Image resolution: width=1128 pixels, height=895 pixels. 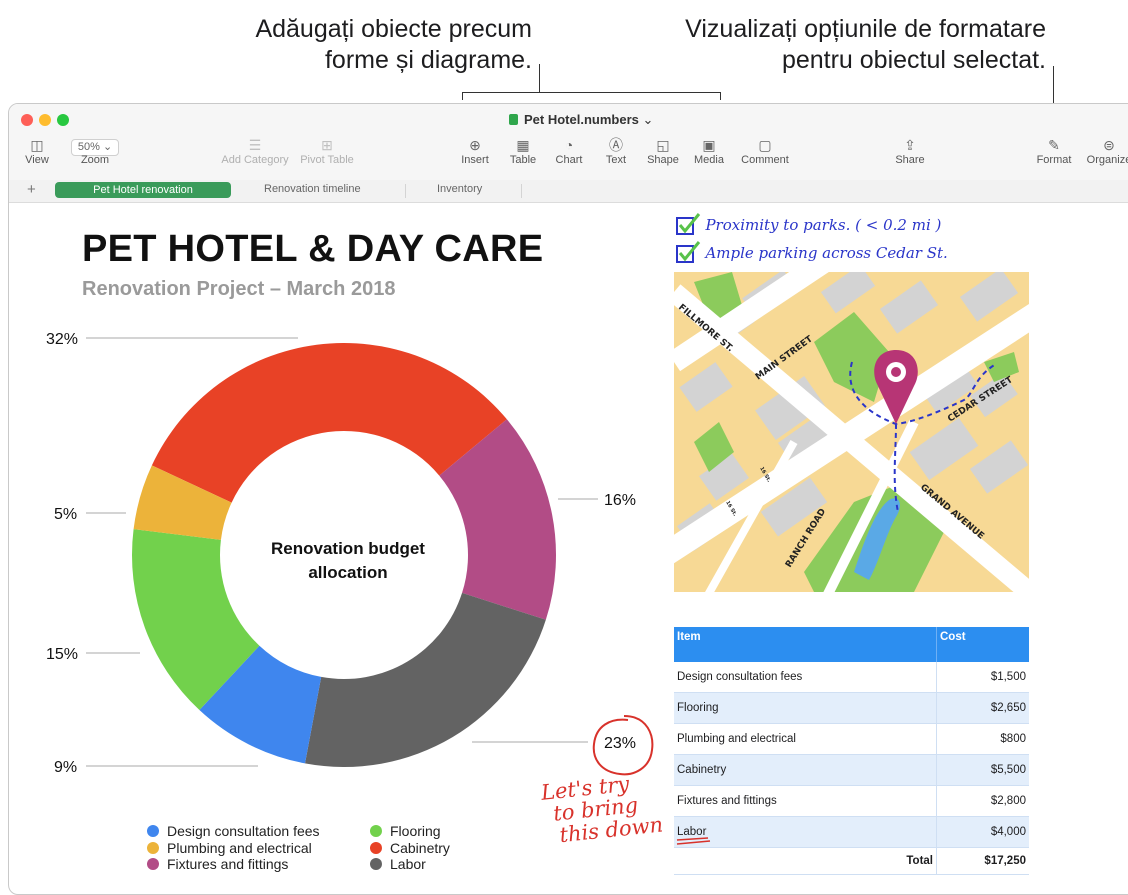 I want to click on table-cell-cost: $800, so click(x=982, y=739).